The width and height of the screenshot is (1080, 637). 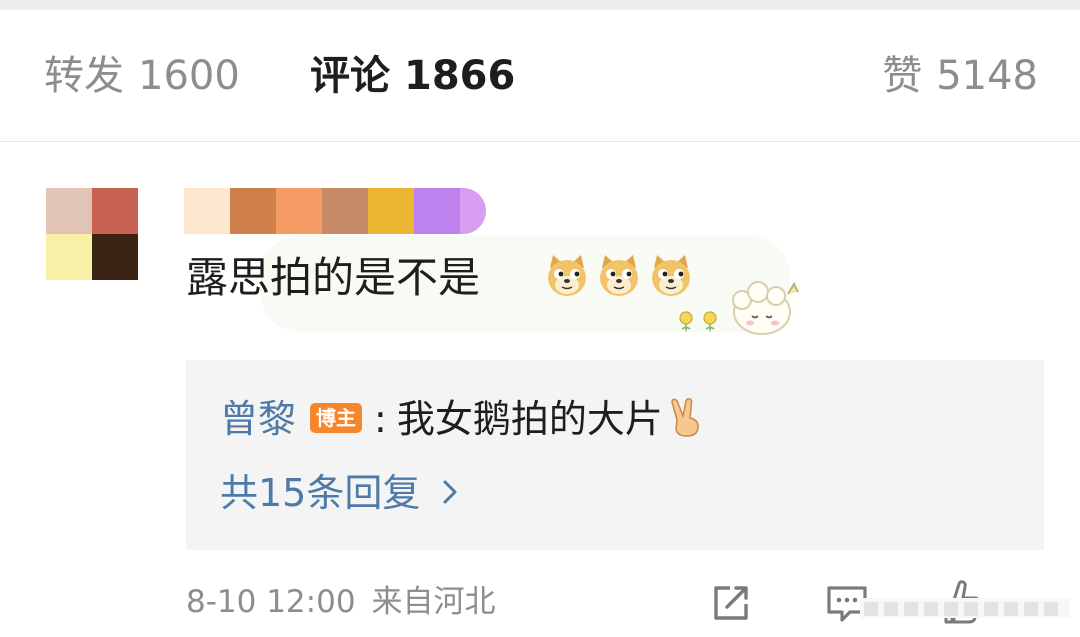 What do you see at coordinates (540, 5) in the screenshot?
I see `top-divider-strip` at bounding box center [540, 5].